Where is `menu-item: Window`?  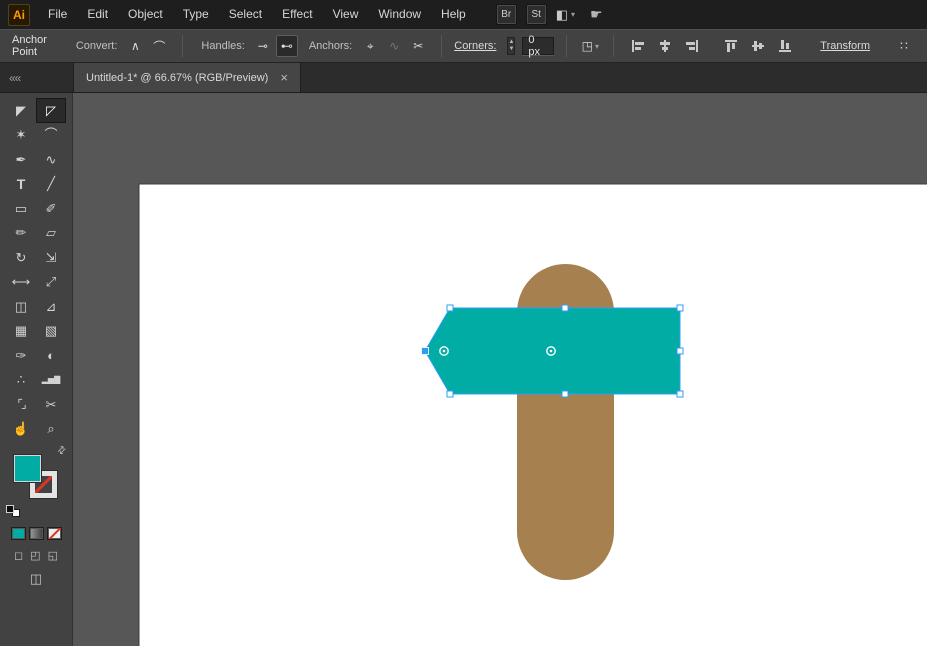 menu-item: Window is located at coordinates (399, 14).